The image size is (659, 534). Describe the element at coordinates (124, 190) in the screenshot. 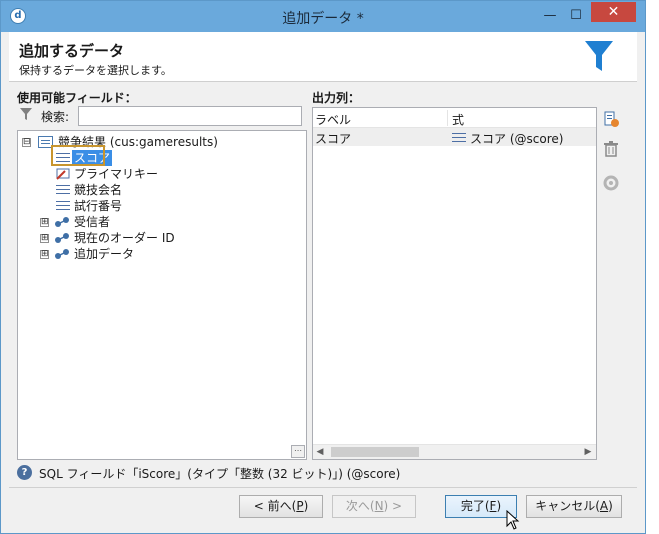

I see `tree-node-competition-name: 競技会名` at that location.